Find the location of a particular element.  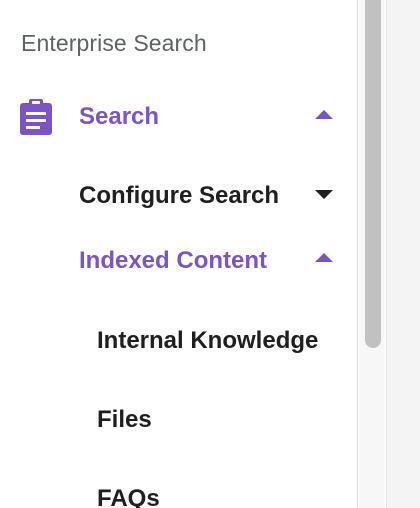

nav-item-files-label: Files is located at coordinates (124, 419).